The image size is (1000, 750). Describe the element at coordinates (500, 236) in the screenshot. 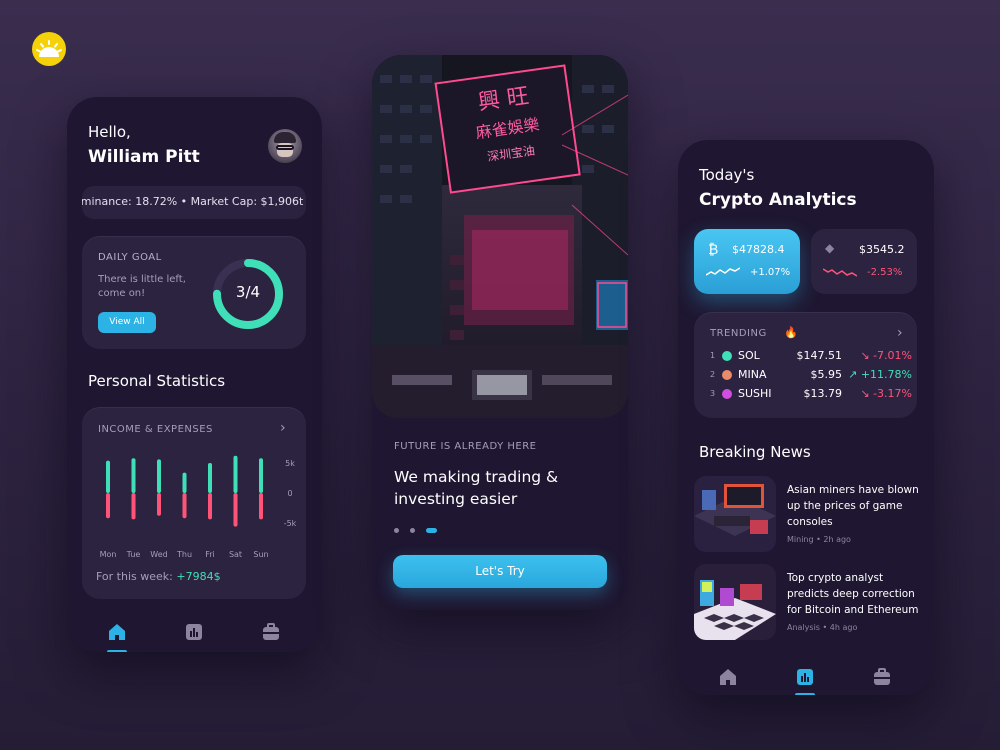

I see `neon-city-building-photo: 興 旺 麻雀娛樂 深圳宝油` at that location.